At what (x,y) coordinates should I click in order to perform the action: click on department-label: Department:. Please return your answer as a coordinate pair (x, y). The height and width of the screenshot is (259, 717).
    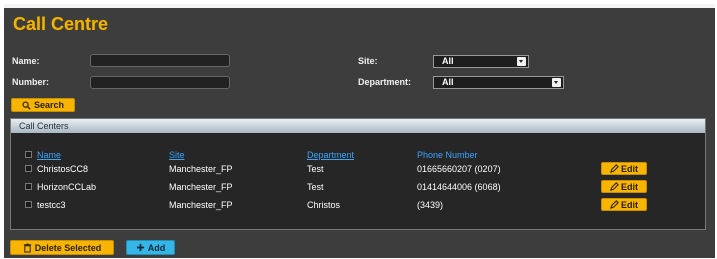
    Looking at the image, I should click on (385, 82).